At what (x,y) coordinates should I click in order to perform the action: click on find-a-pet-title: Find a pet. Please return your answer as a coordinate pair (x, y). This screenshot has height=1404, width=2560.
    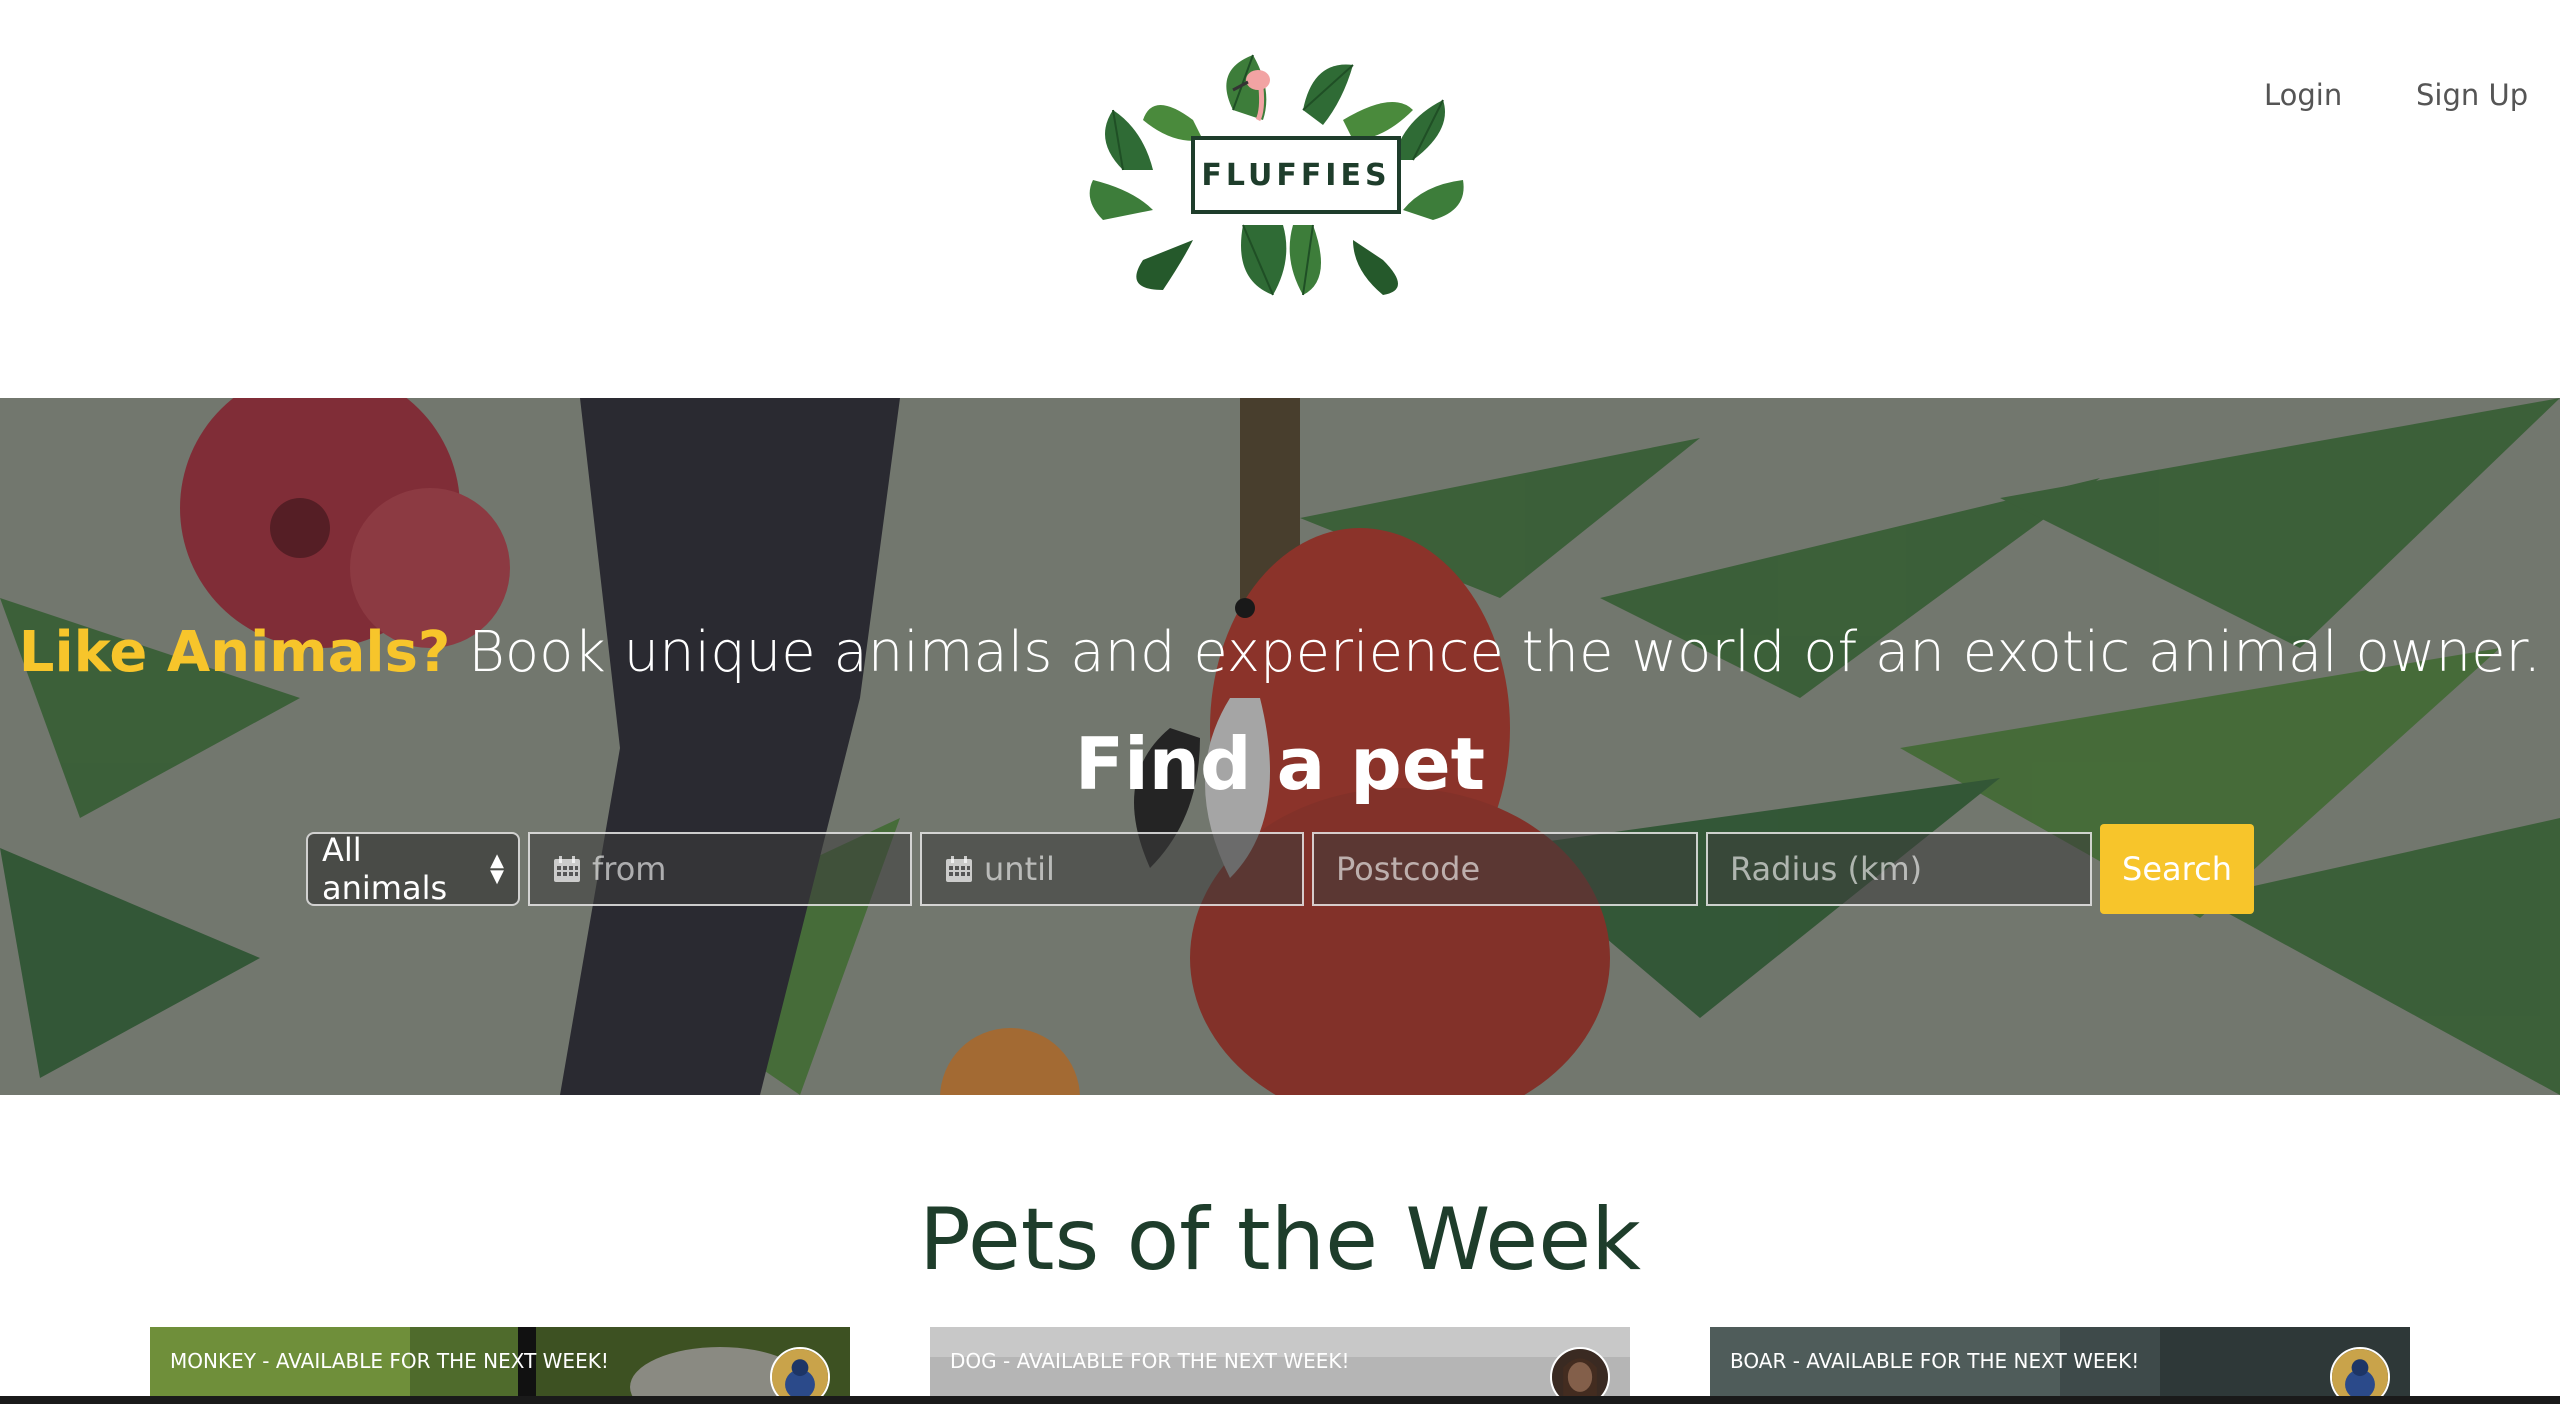
    Looking at the image, I should click on (1280, 764).